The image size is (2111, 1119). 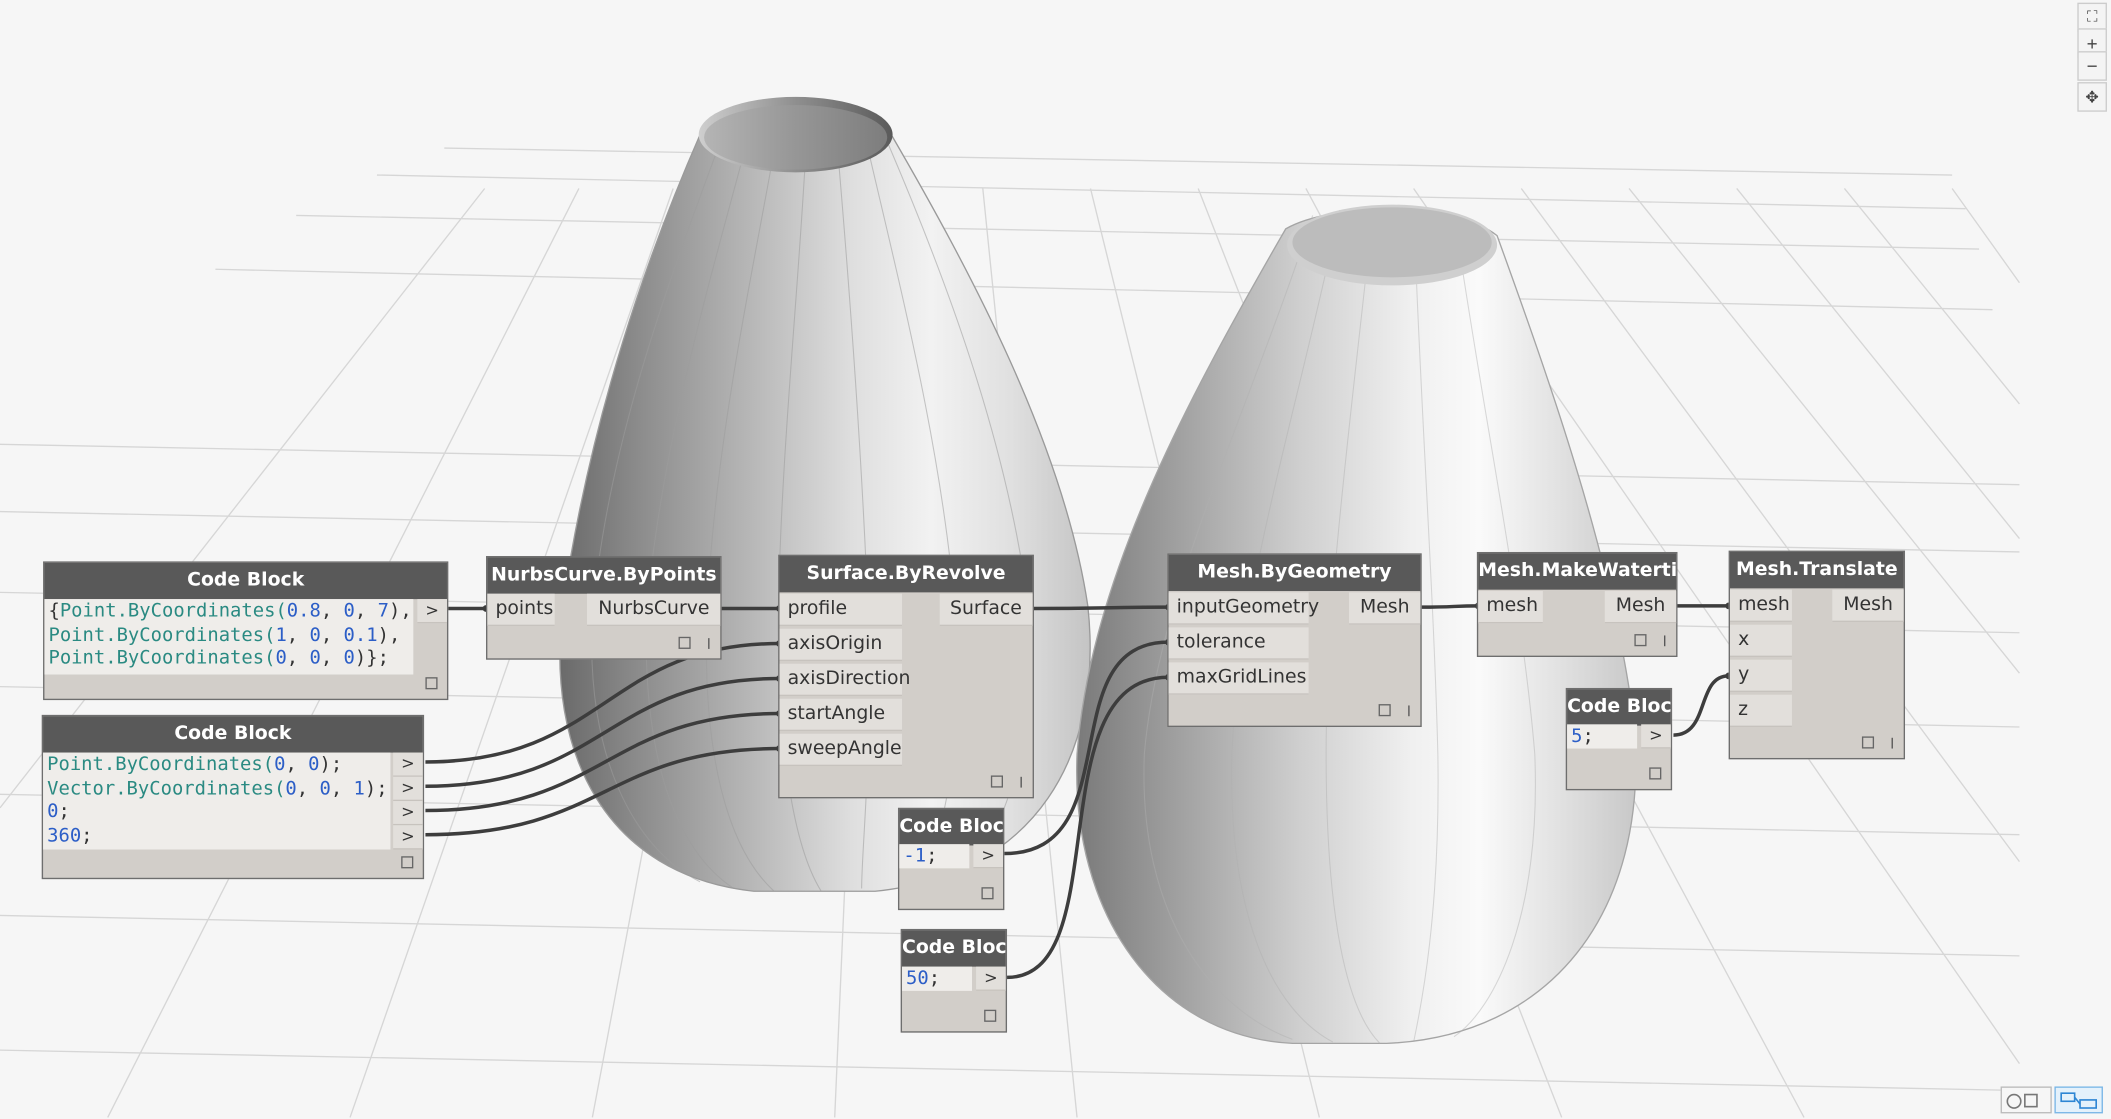 What do you see at coordinates (1294, 573) in the screenshot?
I see `node-title: Mesh.ByGeometry` at bounding box center [1294, 573].